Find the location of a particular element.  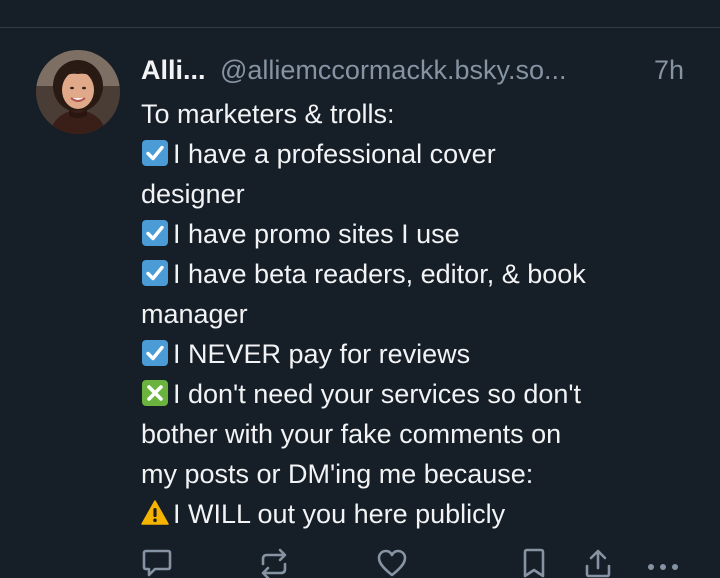

reply-icon is located at coordinates (157, 563).